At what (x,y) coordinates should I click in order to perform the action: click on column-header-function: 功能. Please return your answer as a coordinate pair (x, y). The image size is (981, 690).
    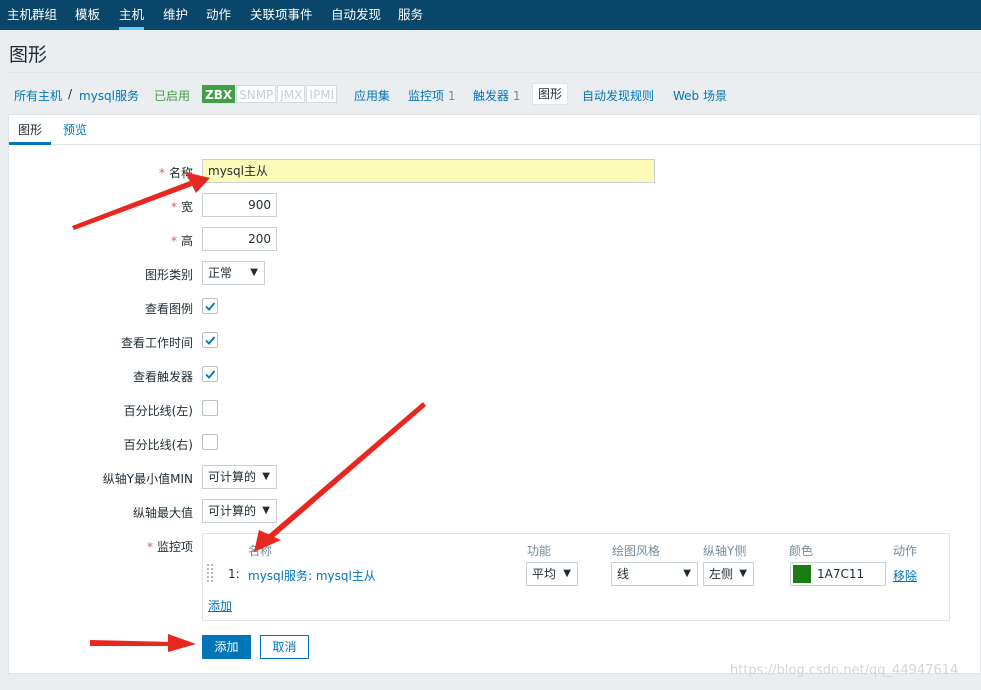
    Looking at the image, I should click on (539, 551).